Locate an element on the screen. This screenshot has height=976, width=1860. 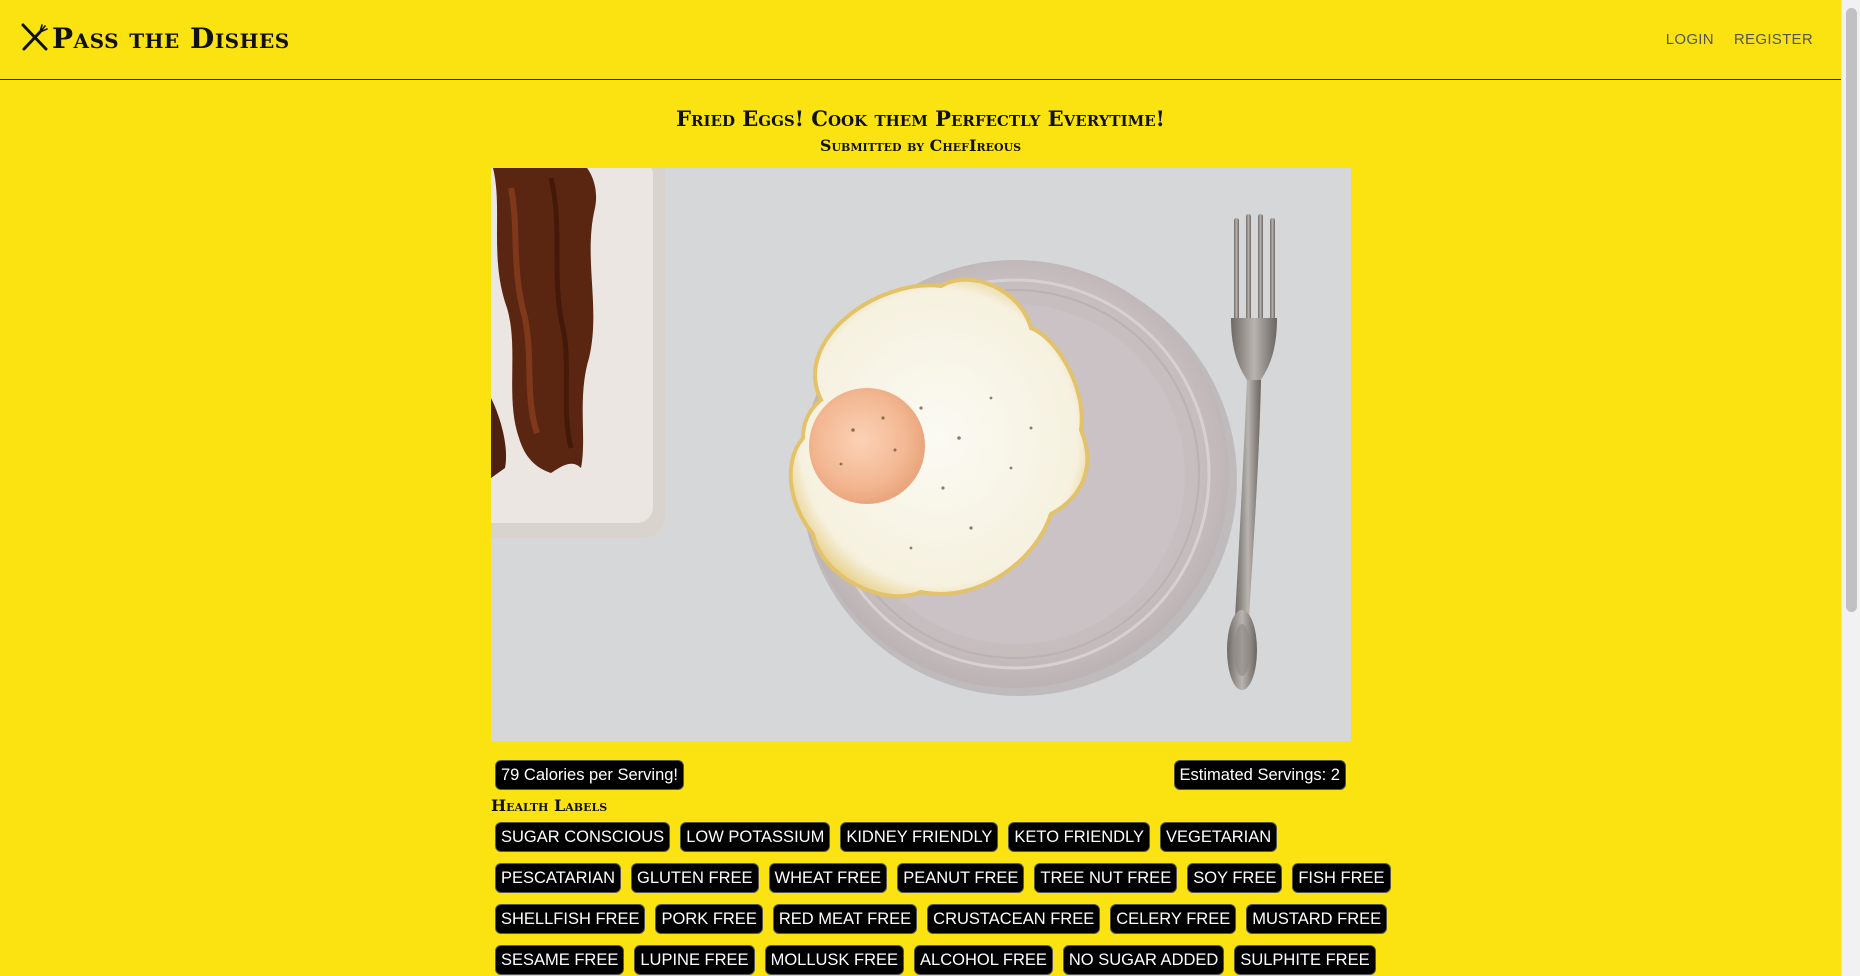
nav-links: LOGIN REGISTER is located at coordinates (1739, 39).